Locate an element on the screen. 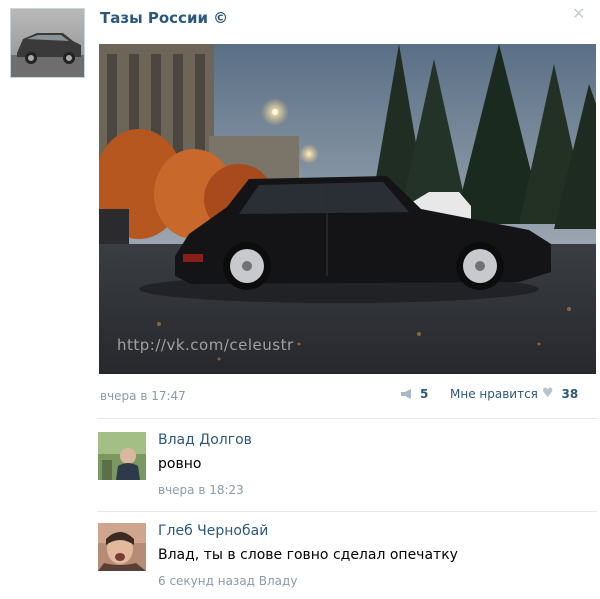 This screenshot has width=600, height=599. comment-timestamp: вчера в 18:23 is located at coordinates (201, 490).